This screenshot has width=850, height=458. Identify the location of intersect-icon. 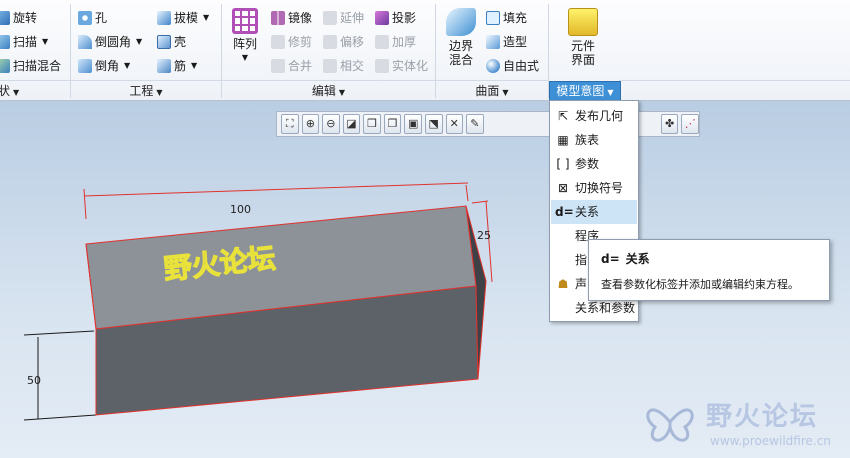
(330, 66).